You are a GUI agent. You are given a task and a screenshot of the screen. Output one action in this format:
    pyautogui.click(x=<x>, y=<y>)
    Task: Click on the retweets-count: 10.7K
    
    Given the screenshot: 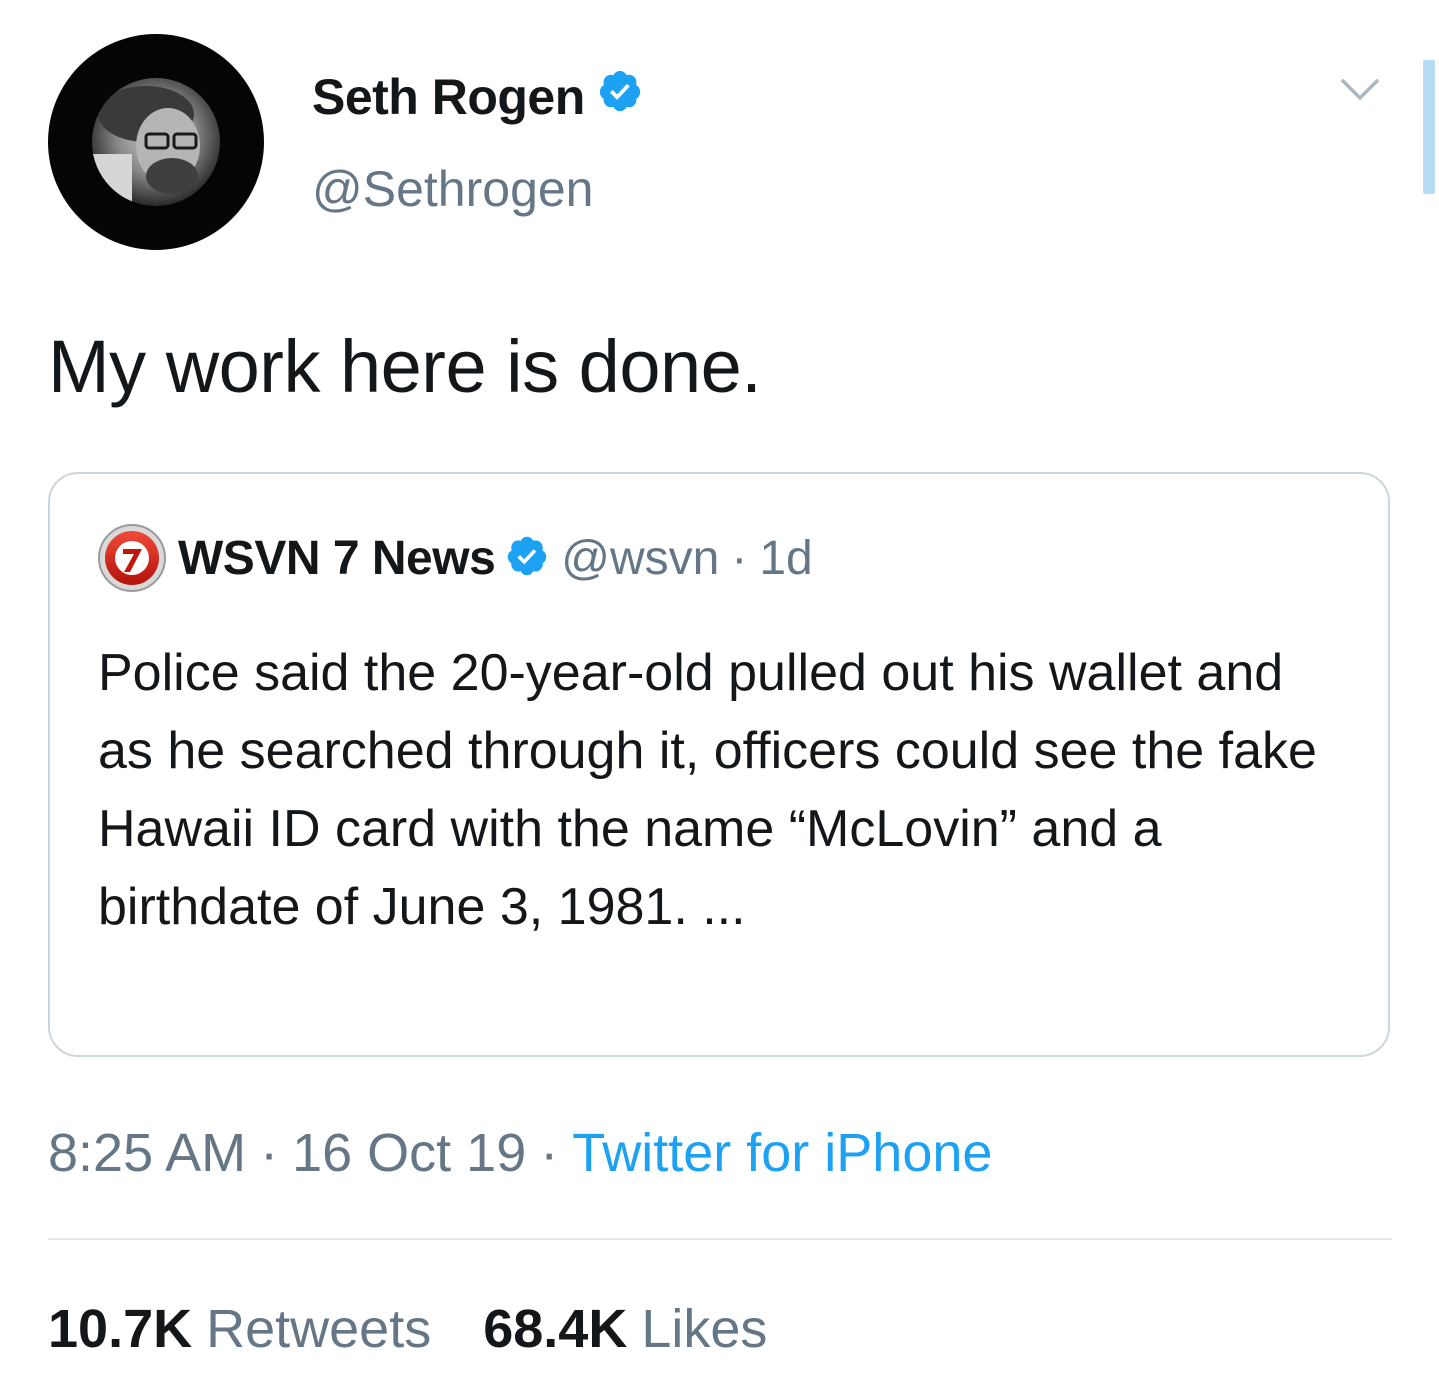 What is the action you would take?
    pyautogui.click(x=120, y=1329)
    